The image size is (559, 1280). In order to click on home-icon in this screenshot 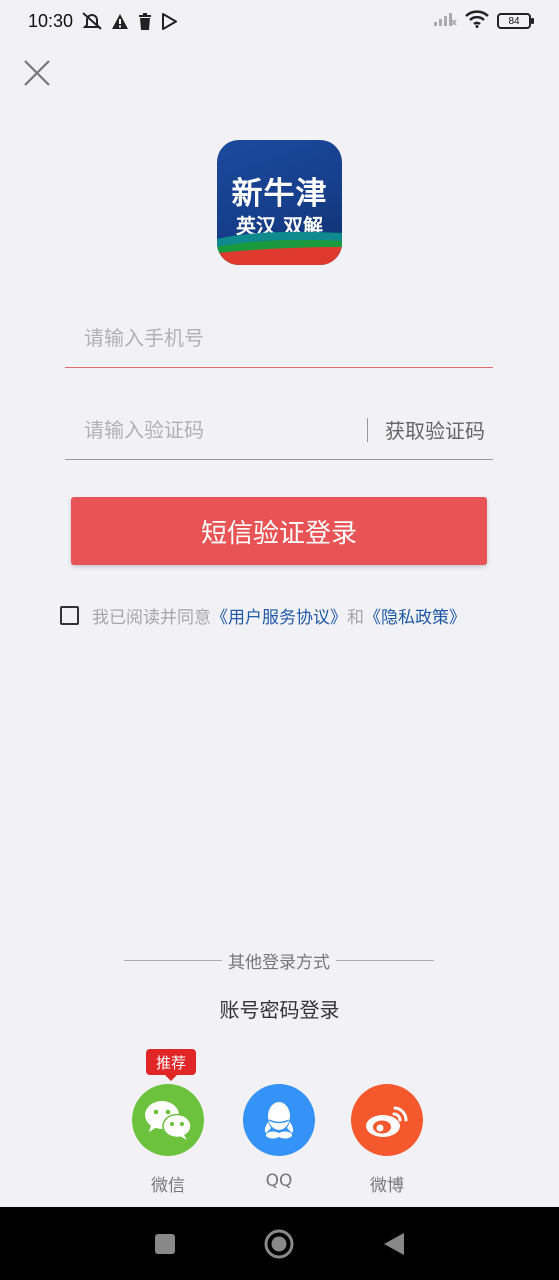, I will do `click(279, 1244)`.